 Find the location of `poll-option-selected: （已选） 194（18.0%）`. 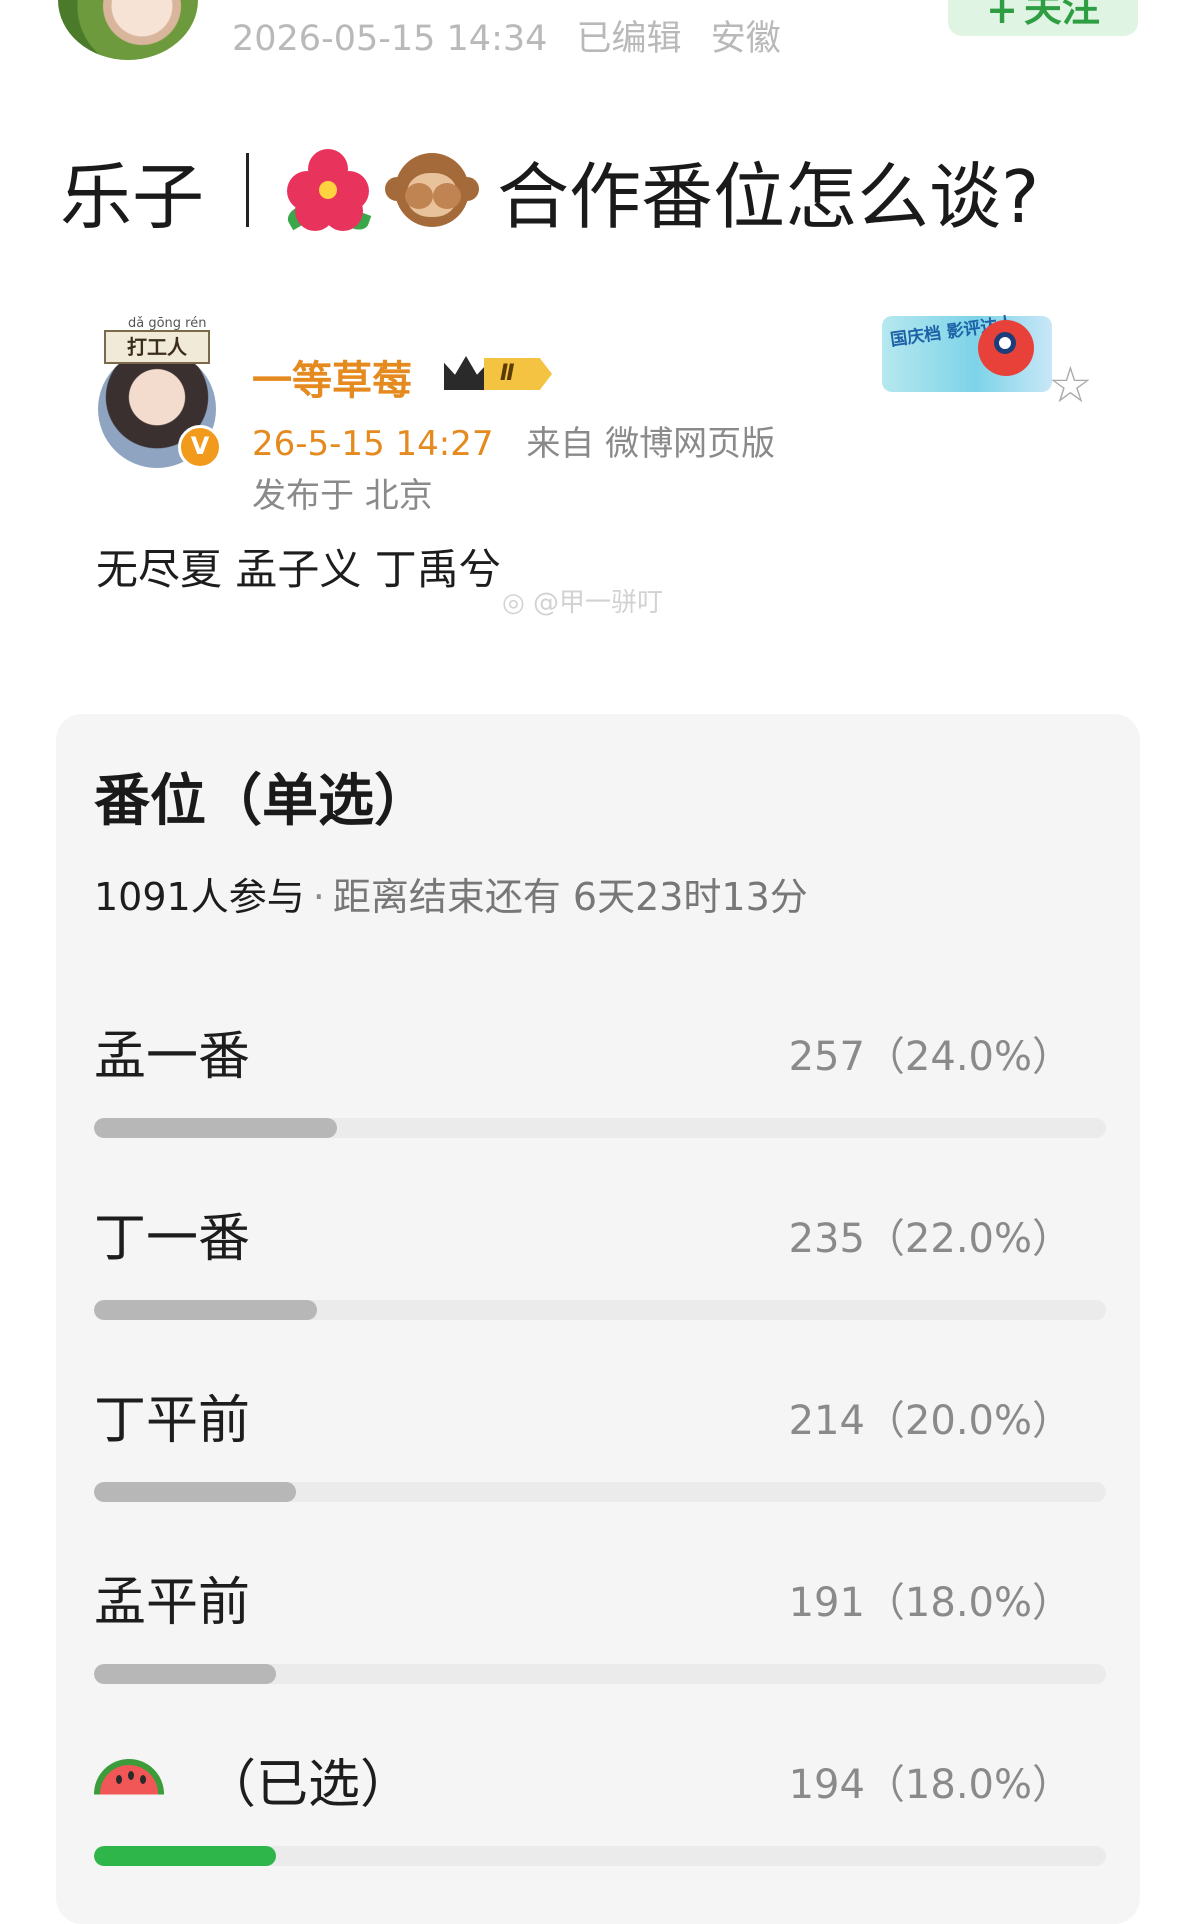

poll-option-selected: （已选） 194（18.0%） is located at coordinates (600, 1817).